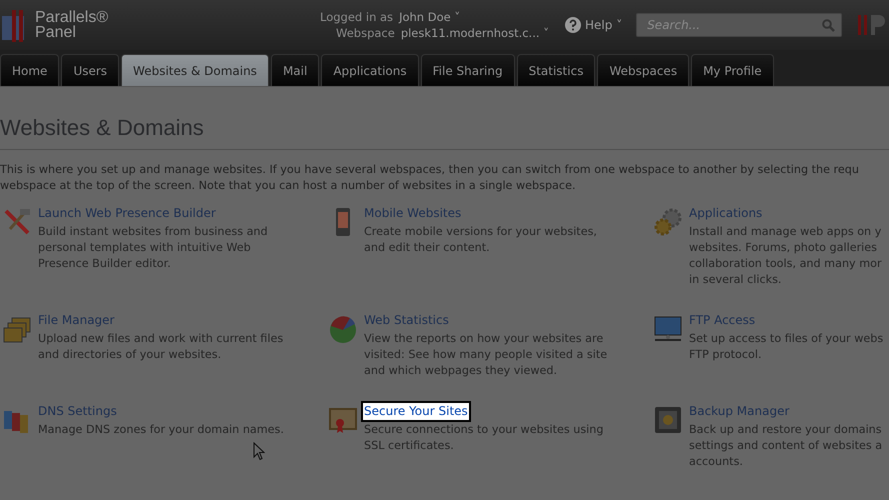 This screenshot has height=500, width=889. I want to click on user-menu: John Doe ˅, so click(429, 17).